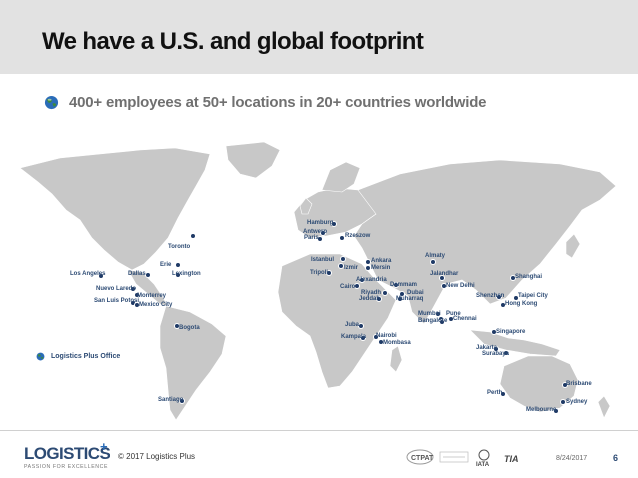 The width and height of the screenshot is (638, 478). What do you see at coordinates (157, 456) in the screenshot?
I see `copyright: © 2017 Logistics Plus` at bounding box center [157, 456].